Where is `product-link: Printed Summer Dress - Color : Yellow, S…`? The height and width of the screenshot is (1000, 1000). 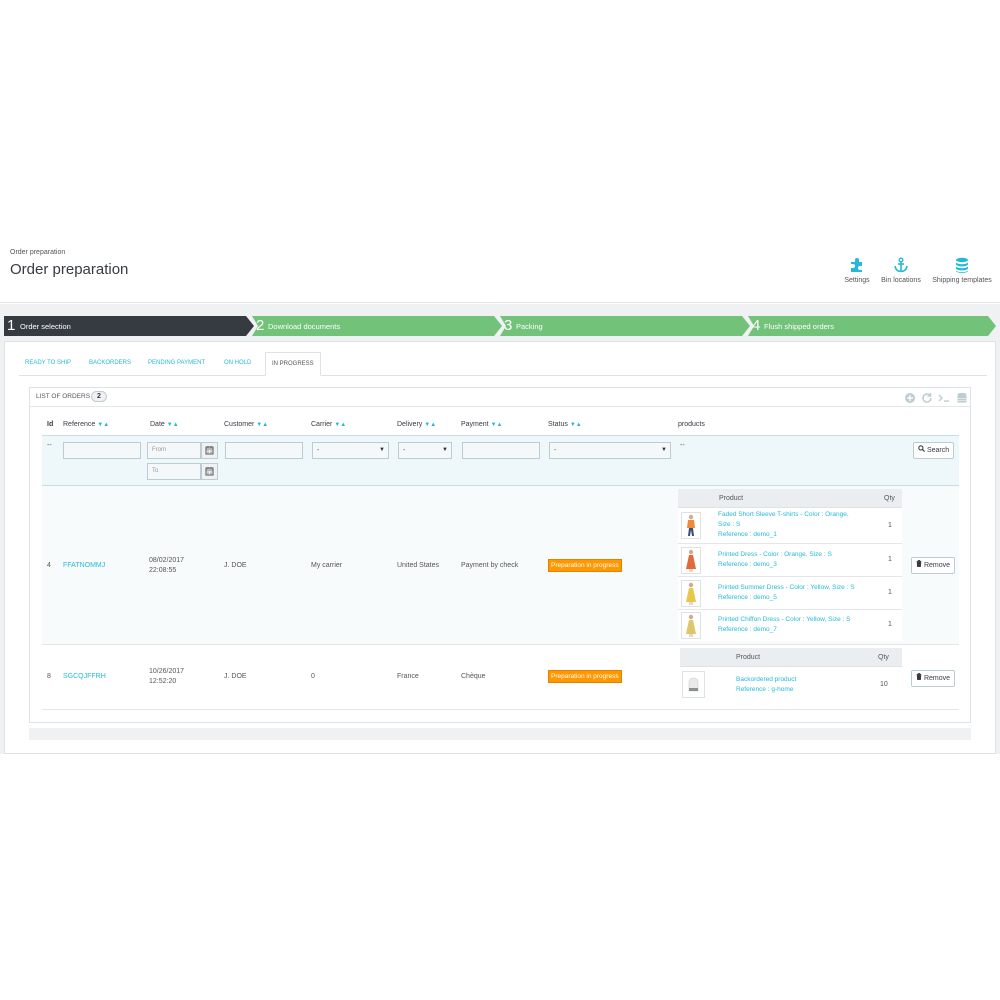 product-link: Printed Summer Dress - Color : Yellow, S… is located at coordinates (786, 593).